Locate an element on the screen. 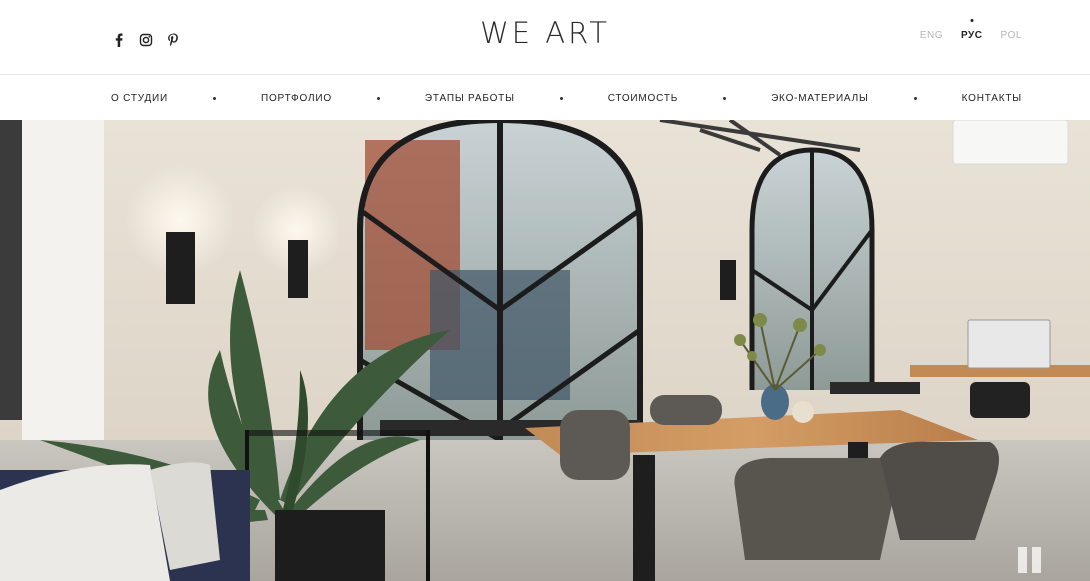  nav-item-eco-materials: ЭКО-МАТЕРИАЛЫ is located at coordinates (820, 98).